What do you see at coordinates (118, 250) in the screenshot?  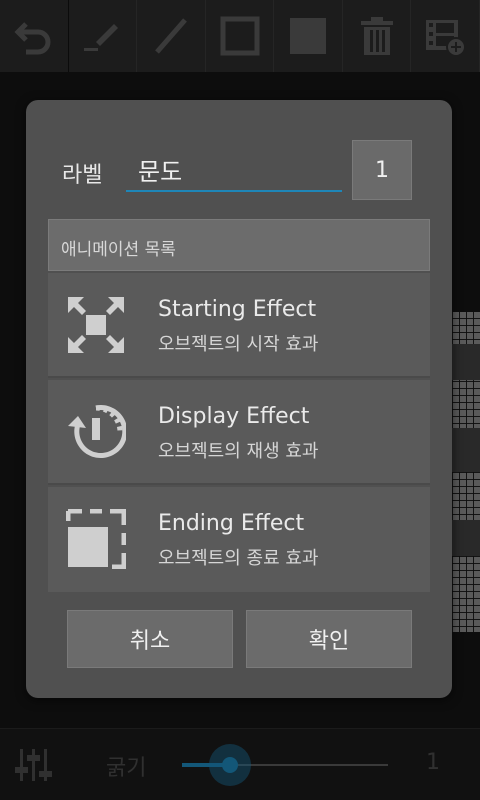 I see `animation-list-title: 애니메이션 목록` at bounding box center [118, 250].